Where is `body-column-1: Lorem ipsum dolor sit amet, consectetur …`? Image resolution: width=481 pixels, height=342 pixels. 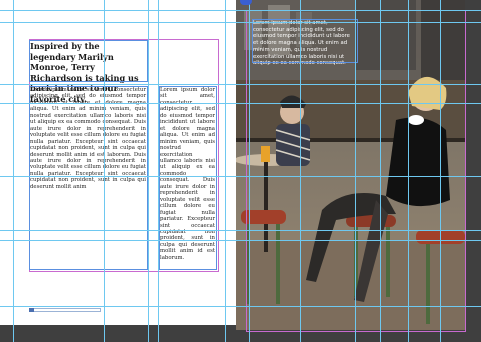 body-column-1: Lorem ipsum dolor sit amet, consectetur … is located at coordinates (88, 138).